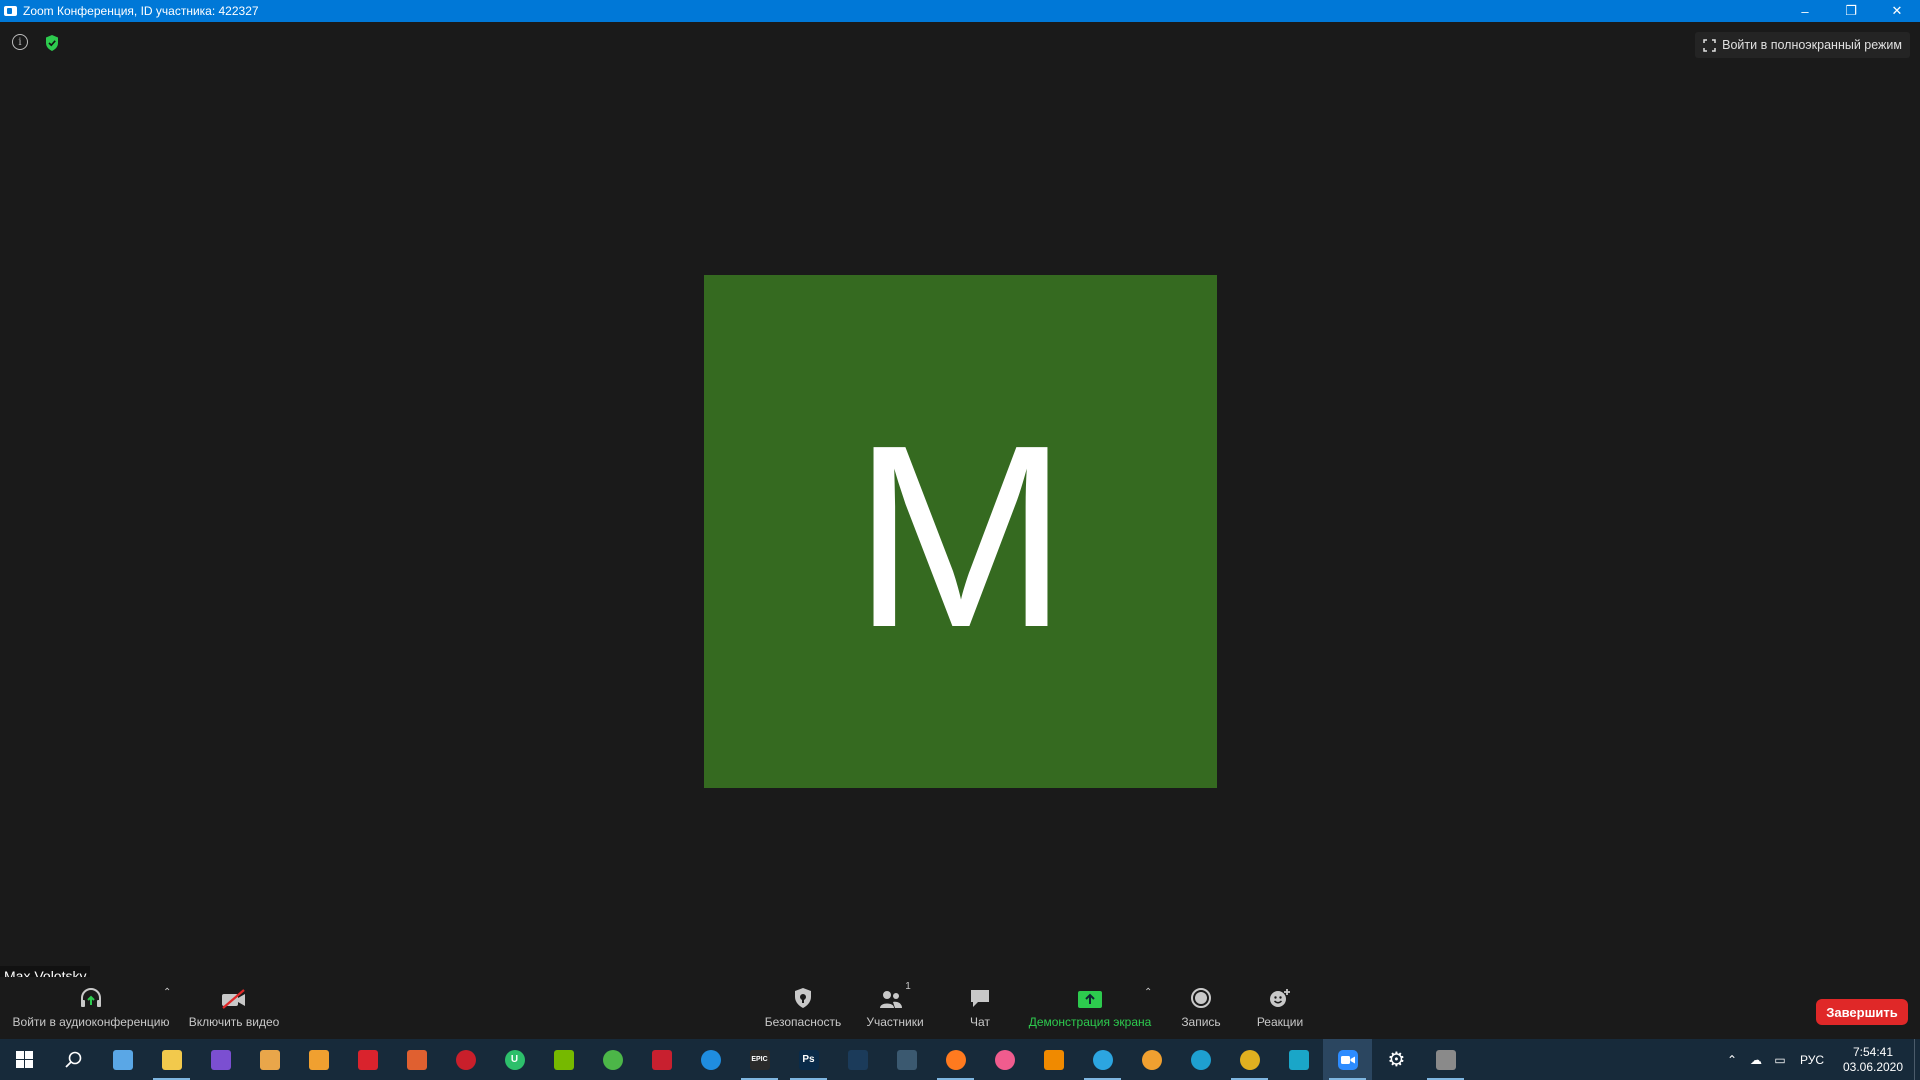 This screenshot has height=1080, width=1920. What do you see at coordinates (91, 997) in the screenshot?
I see `headphones-icon` at bounding box center [91, 997].